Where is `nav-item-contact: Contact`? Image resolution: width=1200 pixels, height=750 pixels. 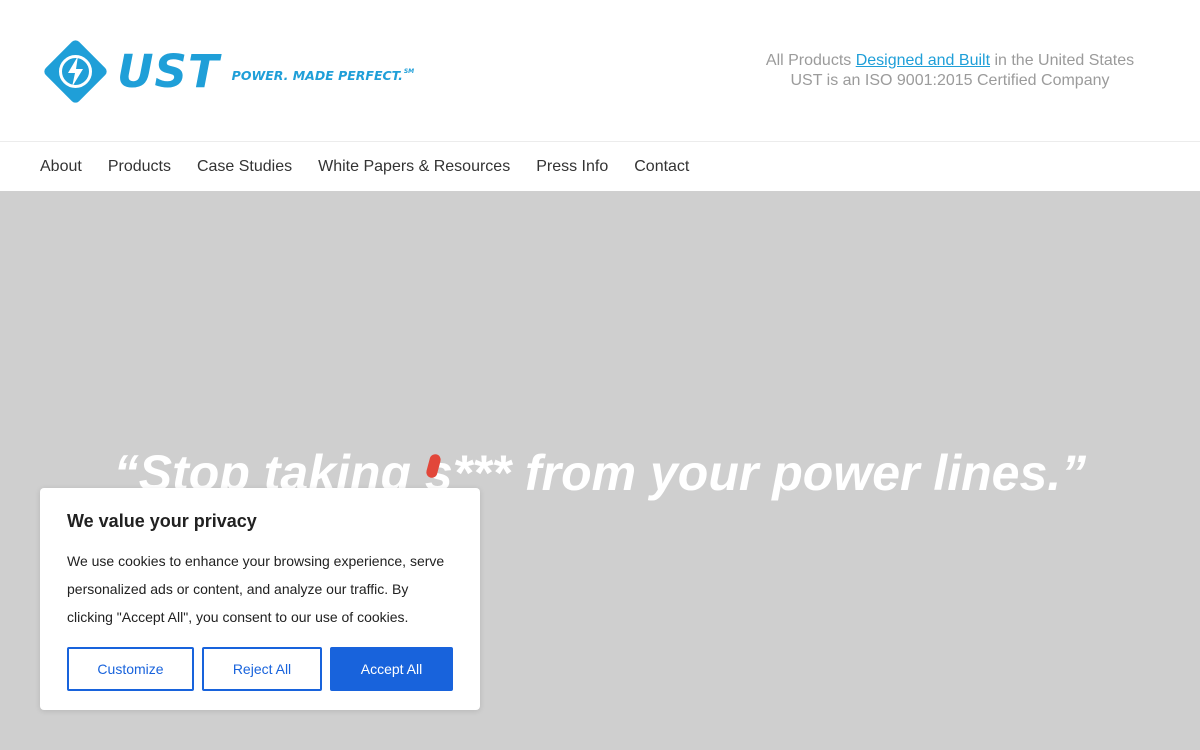 nav-item-contact: Contact is located at coordinates (661, 166).